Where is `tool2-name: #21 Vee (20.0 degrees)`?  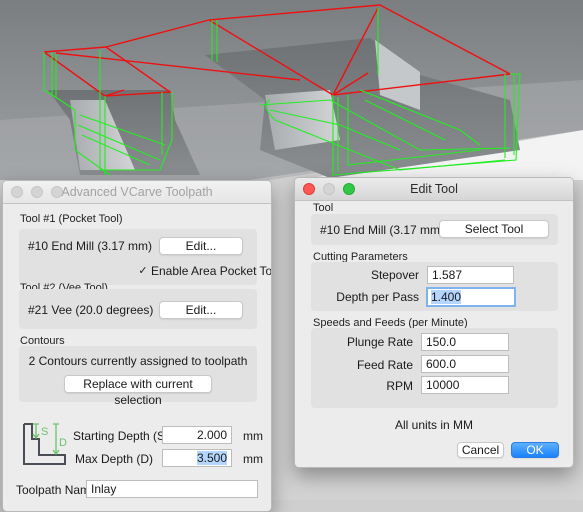 tool2-name: #21 Vee (20.0 degrees) is located at coordinates (91, 310).